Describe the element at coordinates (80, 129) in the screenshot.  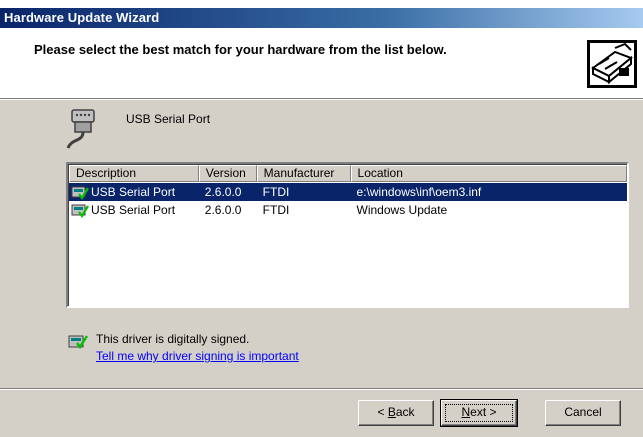
I see `serial-port-icon` at that location.